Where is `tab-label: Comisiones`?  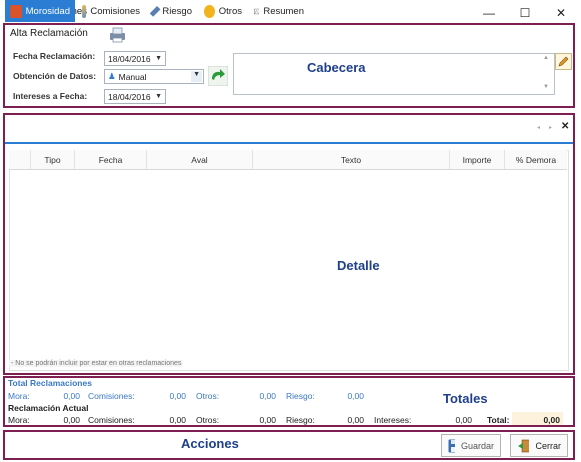 tab-label: Comisiones is located at coordinates (115, 11).